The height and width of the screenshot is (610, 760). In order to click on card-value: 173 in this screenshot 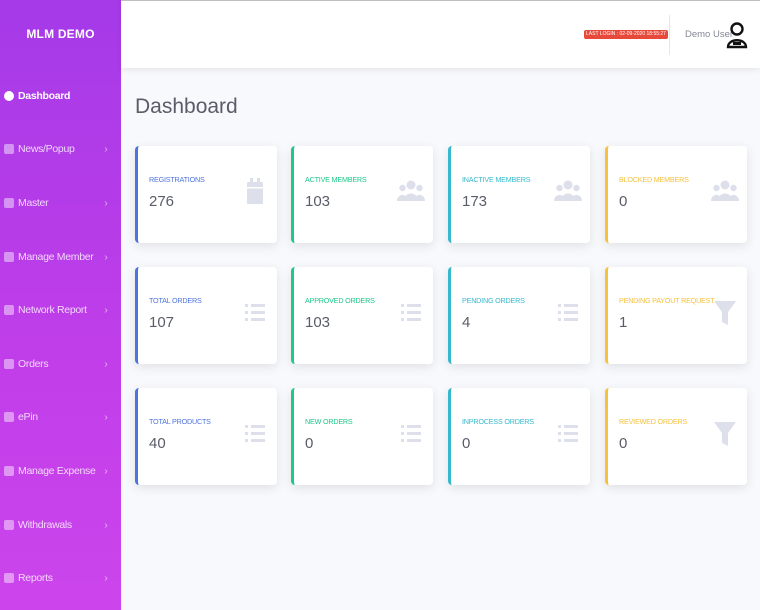, I will do `click(475, 201)`.